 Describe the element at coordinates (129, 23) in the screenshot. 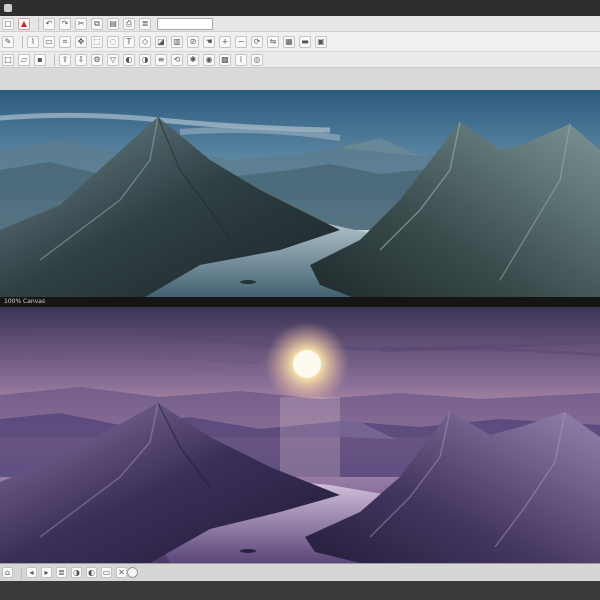

I see `print-icon: ⎙` at that location.